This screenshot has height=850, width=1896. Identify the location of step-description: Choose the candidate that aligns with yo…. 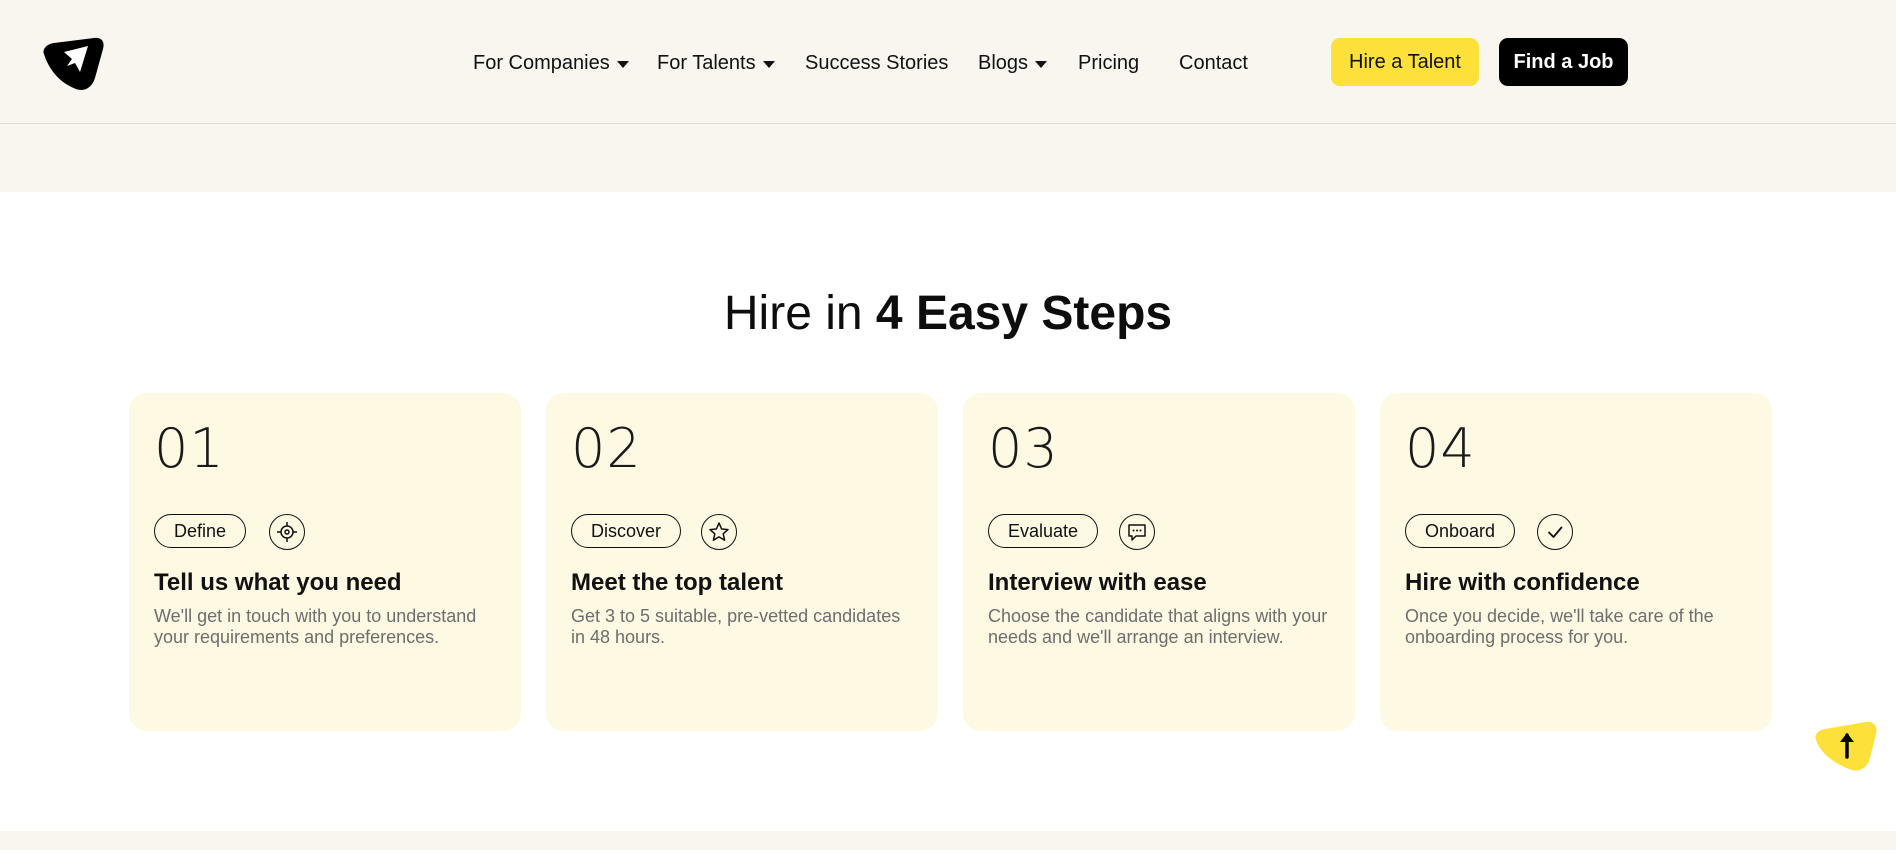
(1158, 626).